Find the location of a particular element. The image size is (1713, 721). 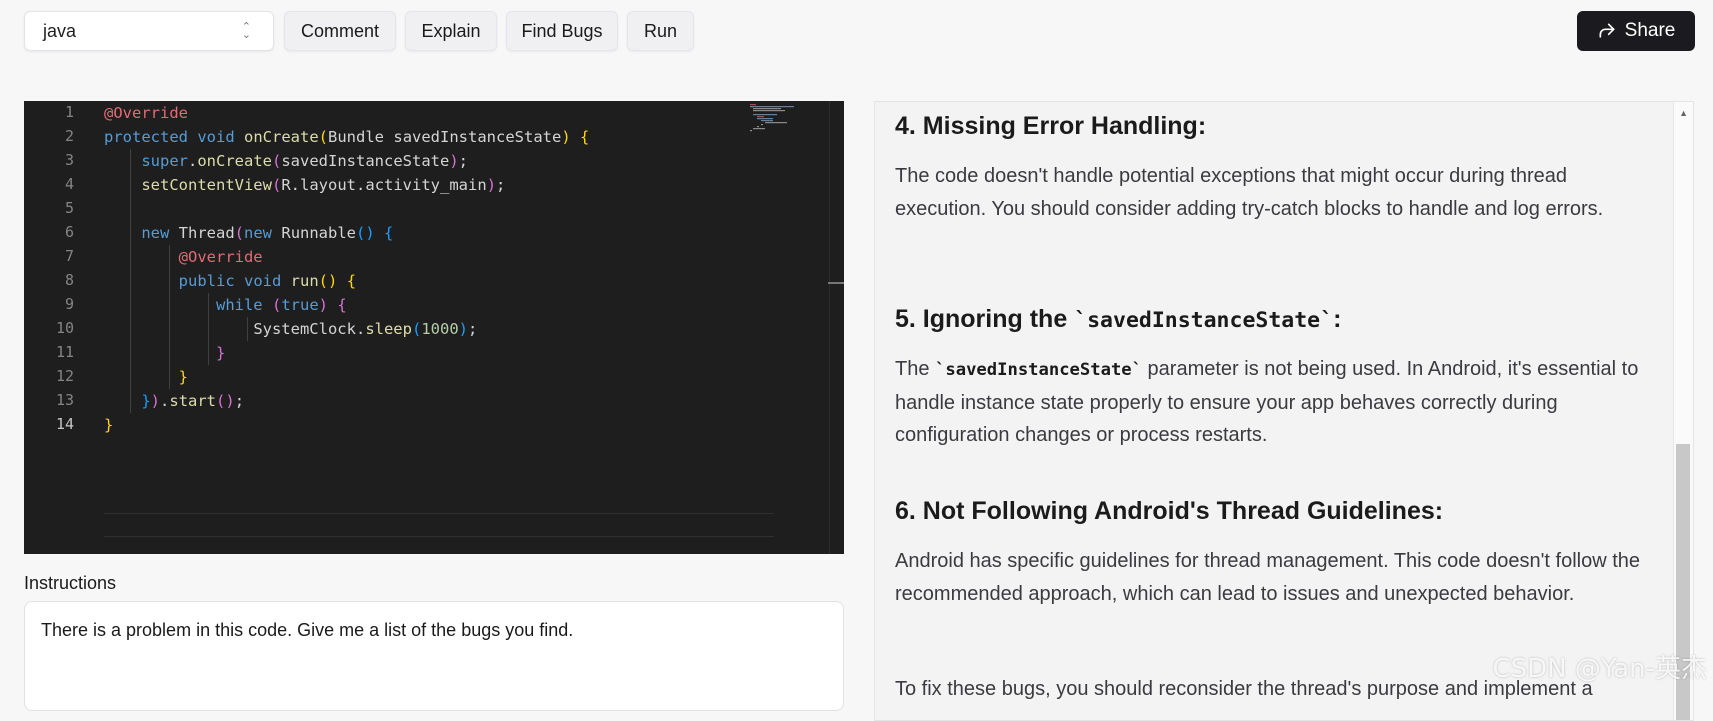

language-select: java ⌃ ⌄ is located at coordinates (149, 31).